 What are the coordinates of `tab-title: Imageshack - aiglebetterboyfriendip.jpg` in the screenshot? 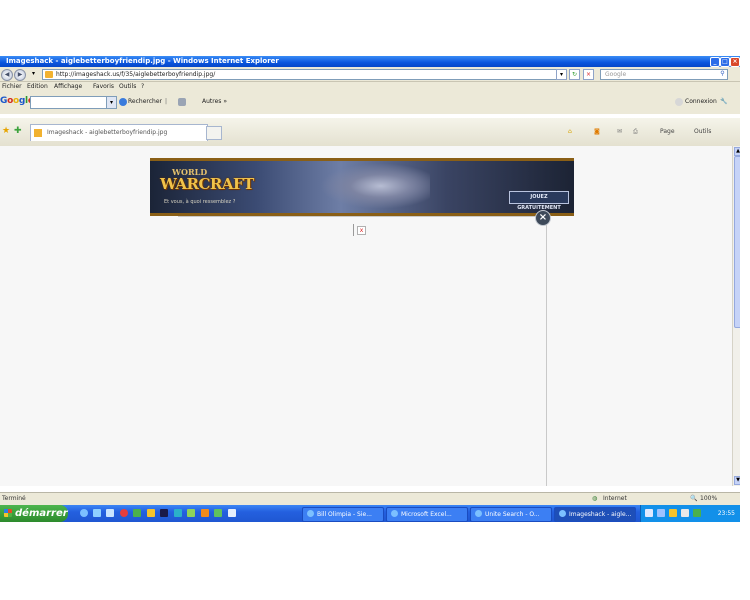 It's located at (107, 132).